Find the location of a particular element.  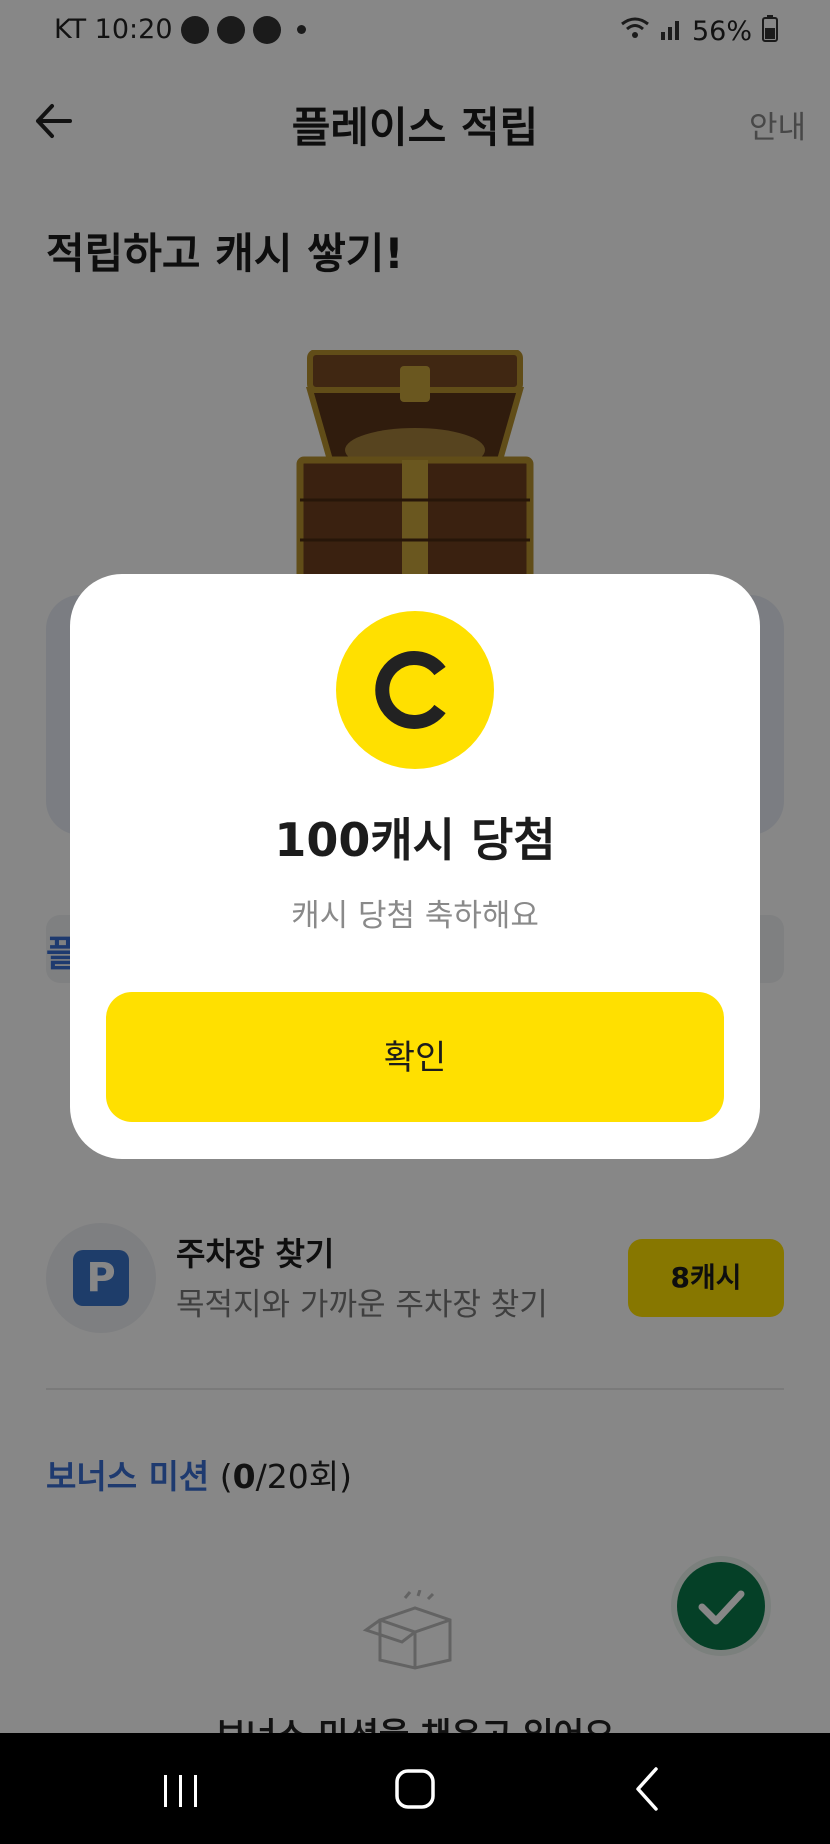

back-nav-icon is located at coordinates (647, 1789).